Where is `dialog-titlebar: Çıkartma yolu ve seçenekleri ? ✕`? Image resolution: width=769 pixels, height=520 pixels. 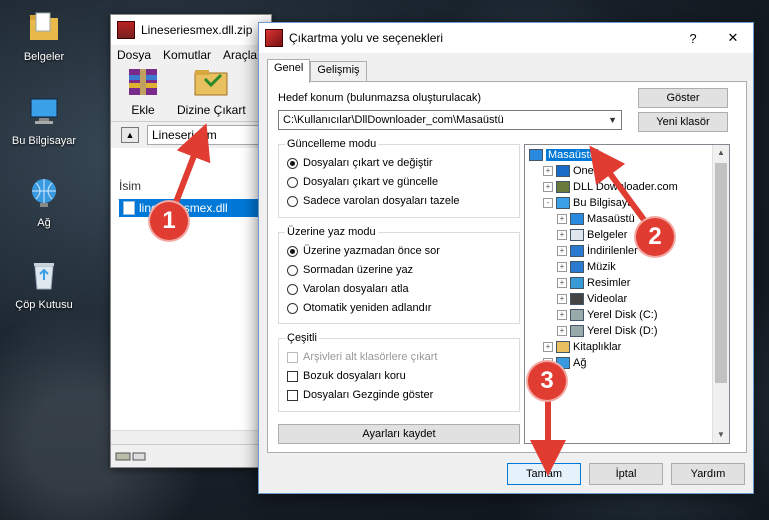
dialog-titlebar: Çıkartma yolu ve seçenekleri ? ✕ is located at coordinates (506, 38).